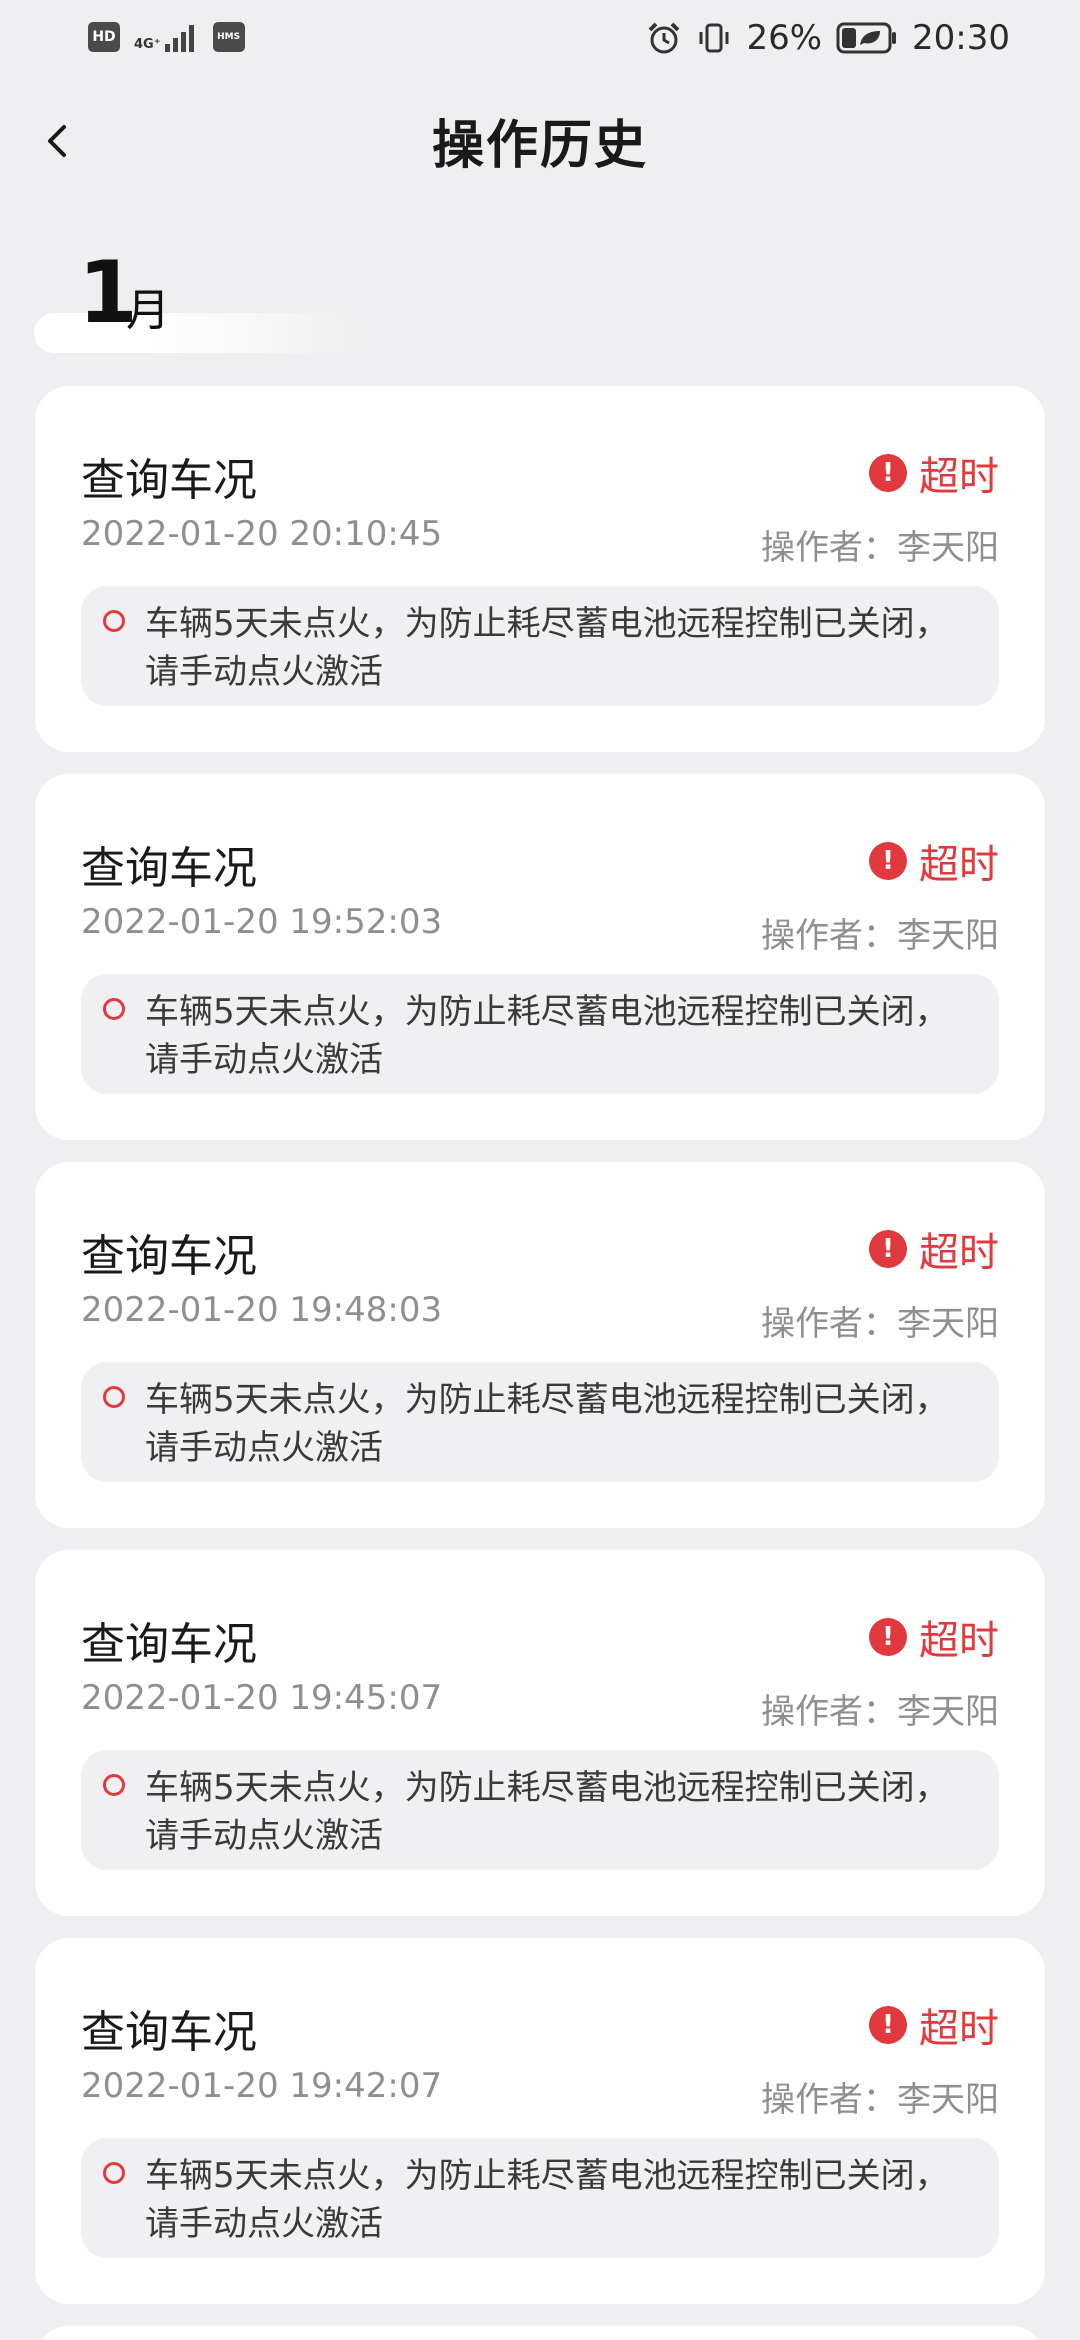 The height and width of the screenshot is (2340, 1080). What do you see at coordinates (147, 44) in the screenshot?
I see `network-type-label: 4G⁺` at bounding box center [147, 44].